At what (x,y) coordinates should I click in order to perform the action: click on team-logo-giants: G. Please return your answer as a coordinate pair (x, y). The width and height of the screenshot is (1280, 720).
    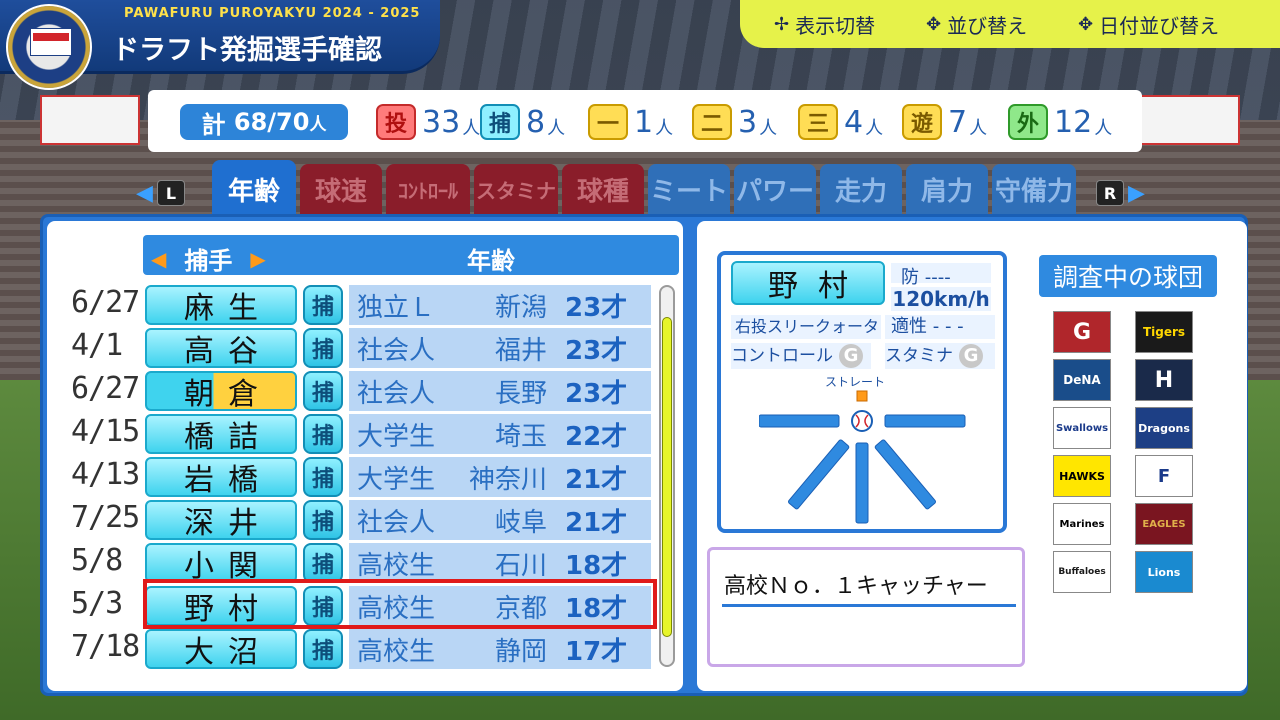
    Looking at the image, I should click on (1082, 332).